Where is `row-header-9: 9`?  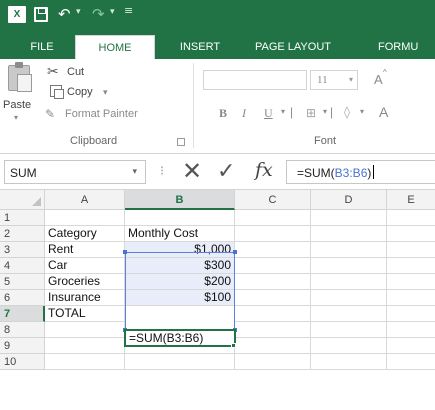
row-header-9: 9 is located at coordinates (22, 346).